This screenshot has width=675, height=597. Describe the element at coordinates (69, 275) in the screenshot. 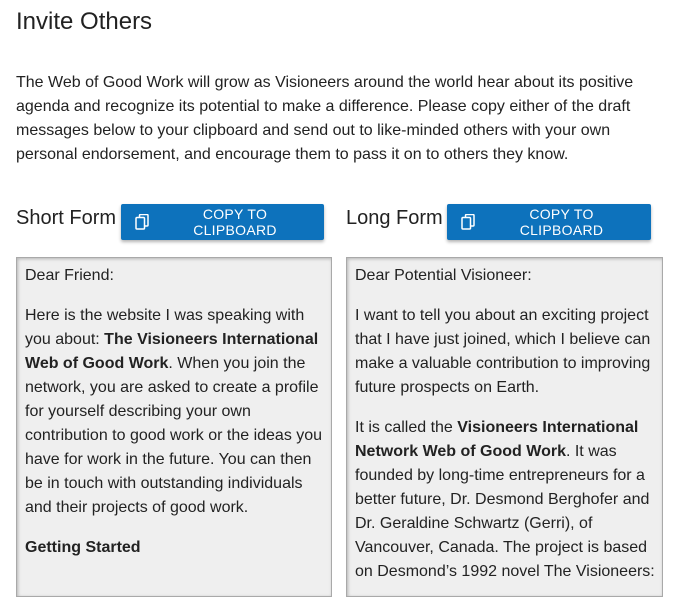

I see `short-form-greeting: Dear Friend:` at that location.